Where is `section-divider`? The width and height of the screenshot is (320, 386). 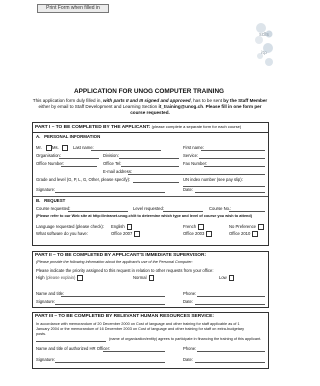 section-divider is located at coordinates (150, 196).